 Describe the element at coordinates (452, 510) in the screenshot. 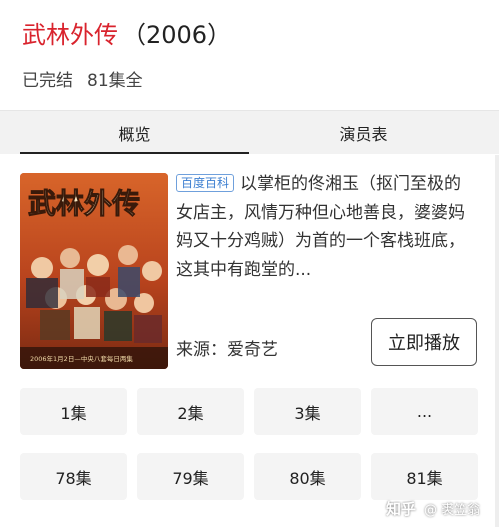

I see `watermark-author: @ 裘笠翁` at that location.